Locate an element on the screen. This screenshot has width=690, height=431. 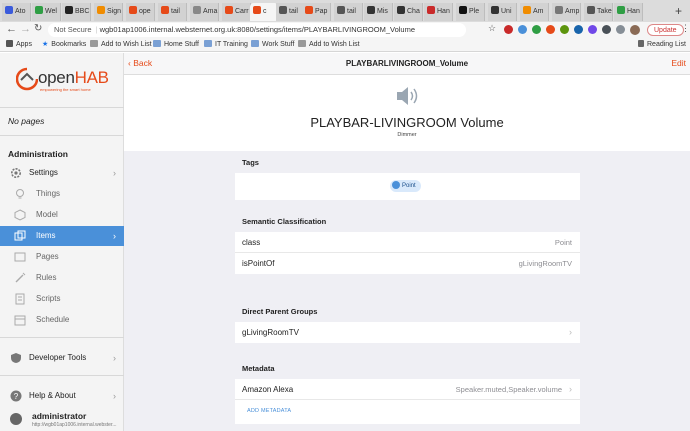
tab-label: tail is located at coordinates (175, 11).